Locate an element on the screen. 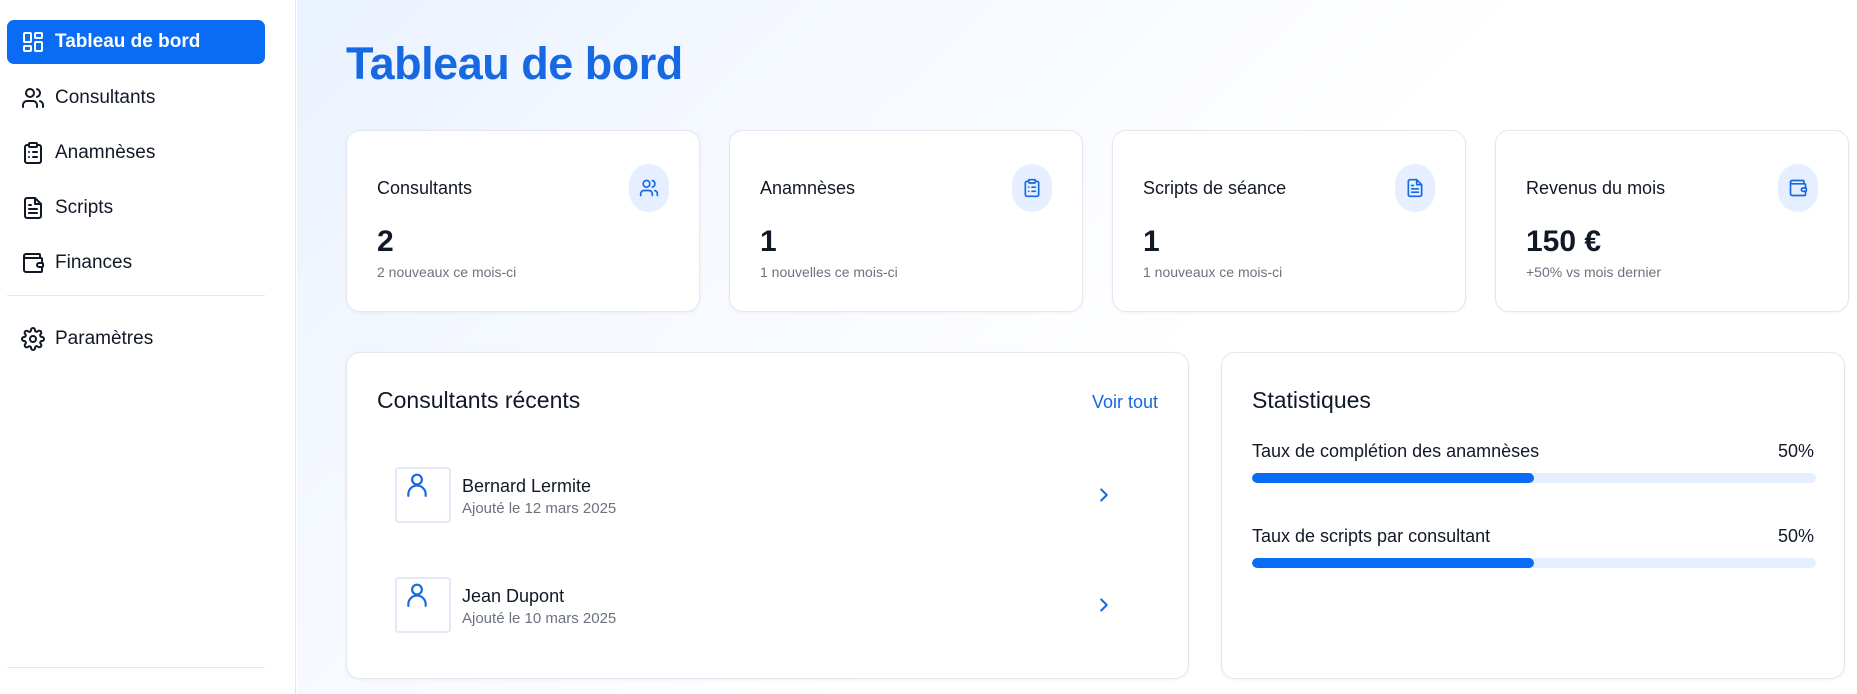 The width and height of the screenshot is (1857, 694). stat-value: 150 € is located at coordinates (1564, 241).